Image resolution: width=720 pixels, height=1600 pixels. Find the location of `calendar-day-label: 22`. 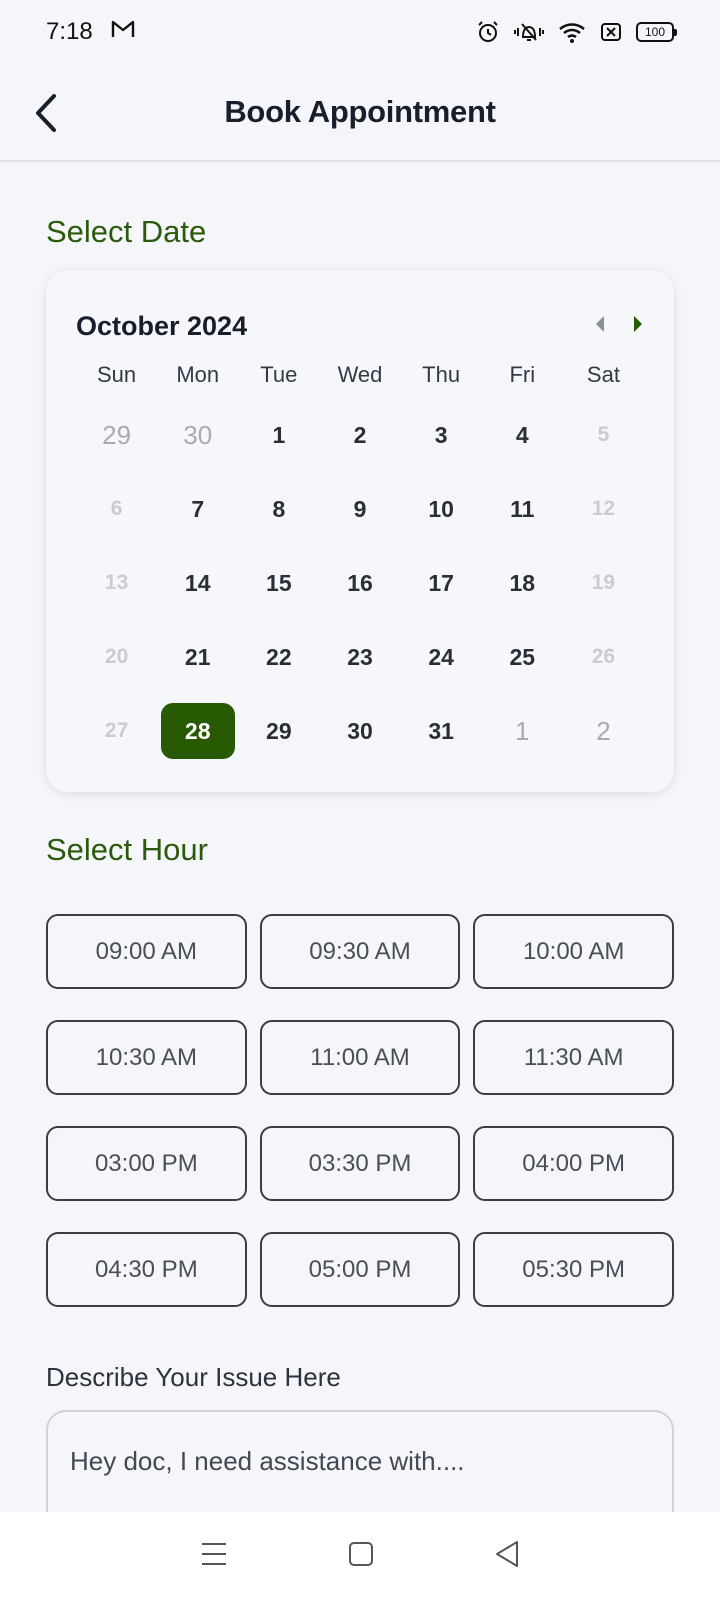

calendar-day-label: 22 is located at coordinates (279, 656).